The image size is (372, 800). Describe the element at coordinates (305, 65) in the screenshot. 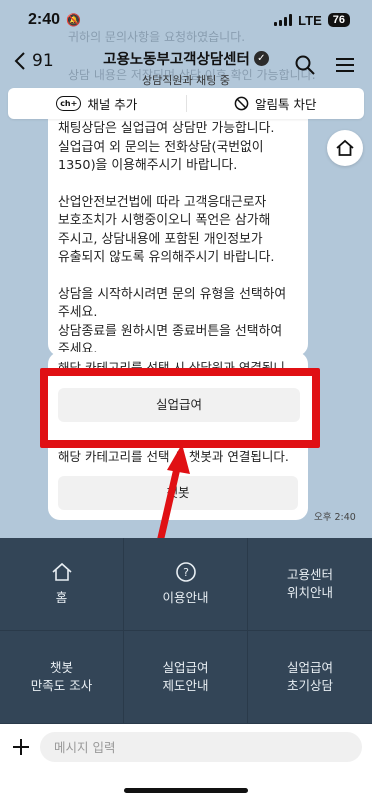

I see `search-icon` at that location.